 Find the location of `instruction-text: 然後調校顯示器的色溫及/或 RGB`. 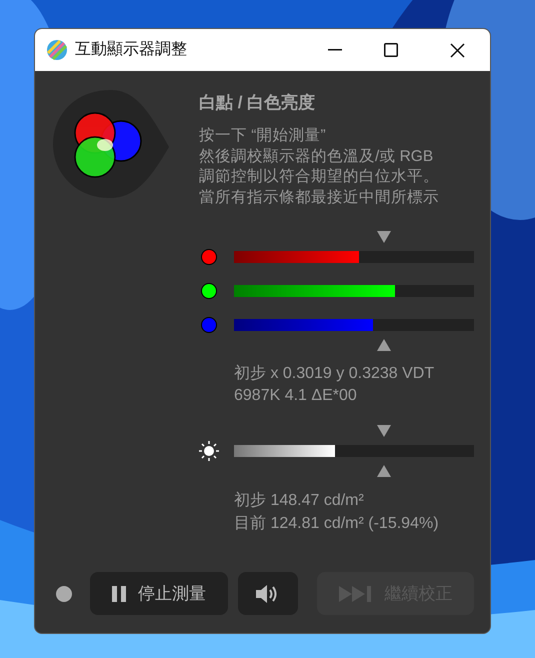

instruction-text: 然後調校顯示器的色溫及/或 RGB is located at coordinates (316, 156).